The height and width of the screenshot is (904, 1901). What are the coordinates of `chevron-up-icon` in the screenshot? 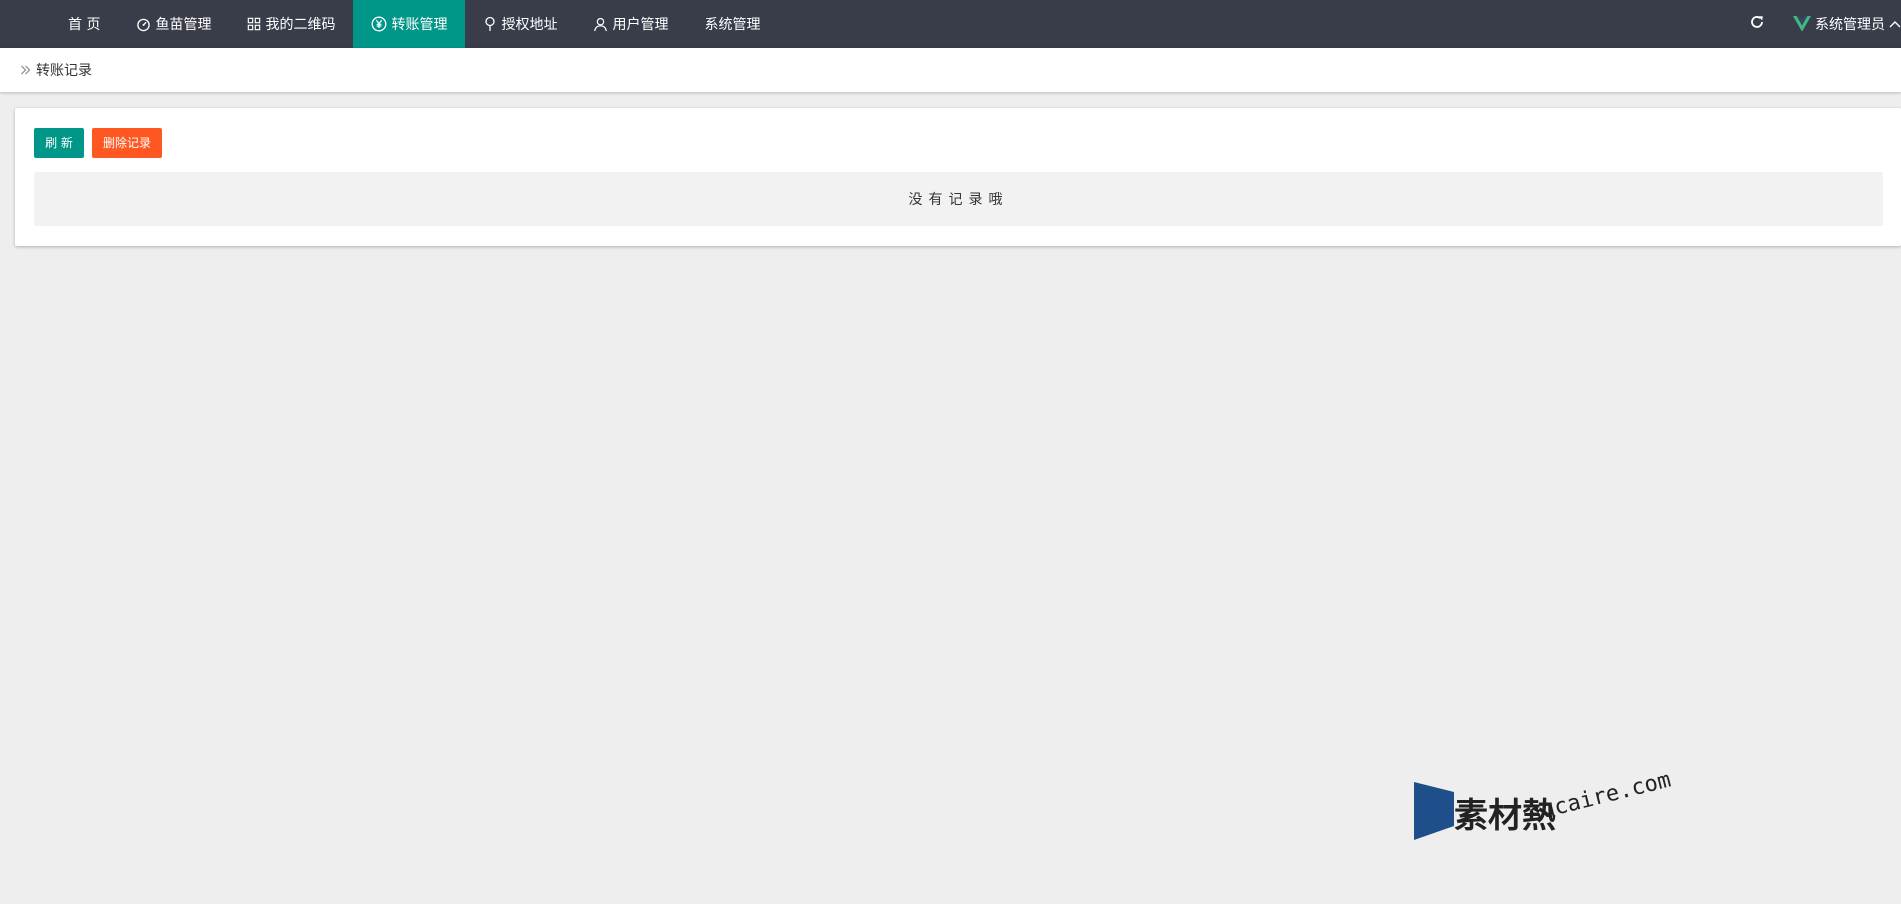 It's located at (1895, 24).